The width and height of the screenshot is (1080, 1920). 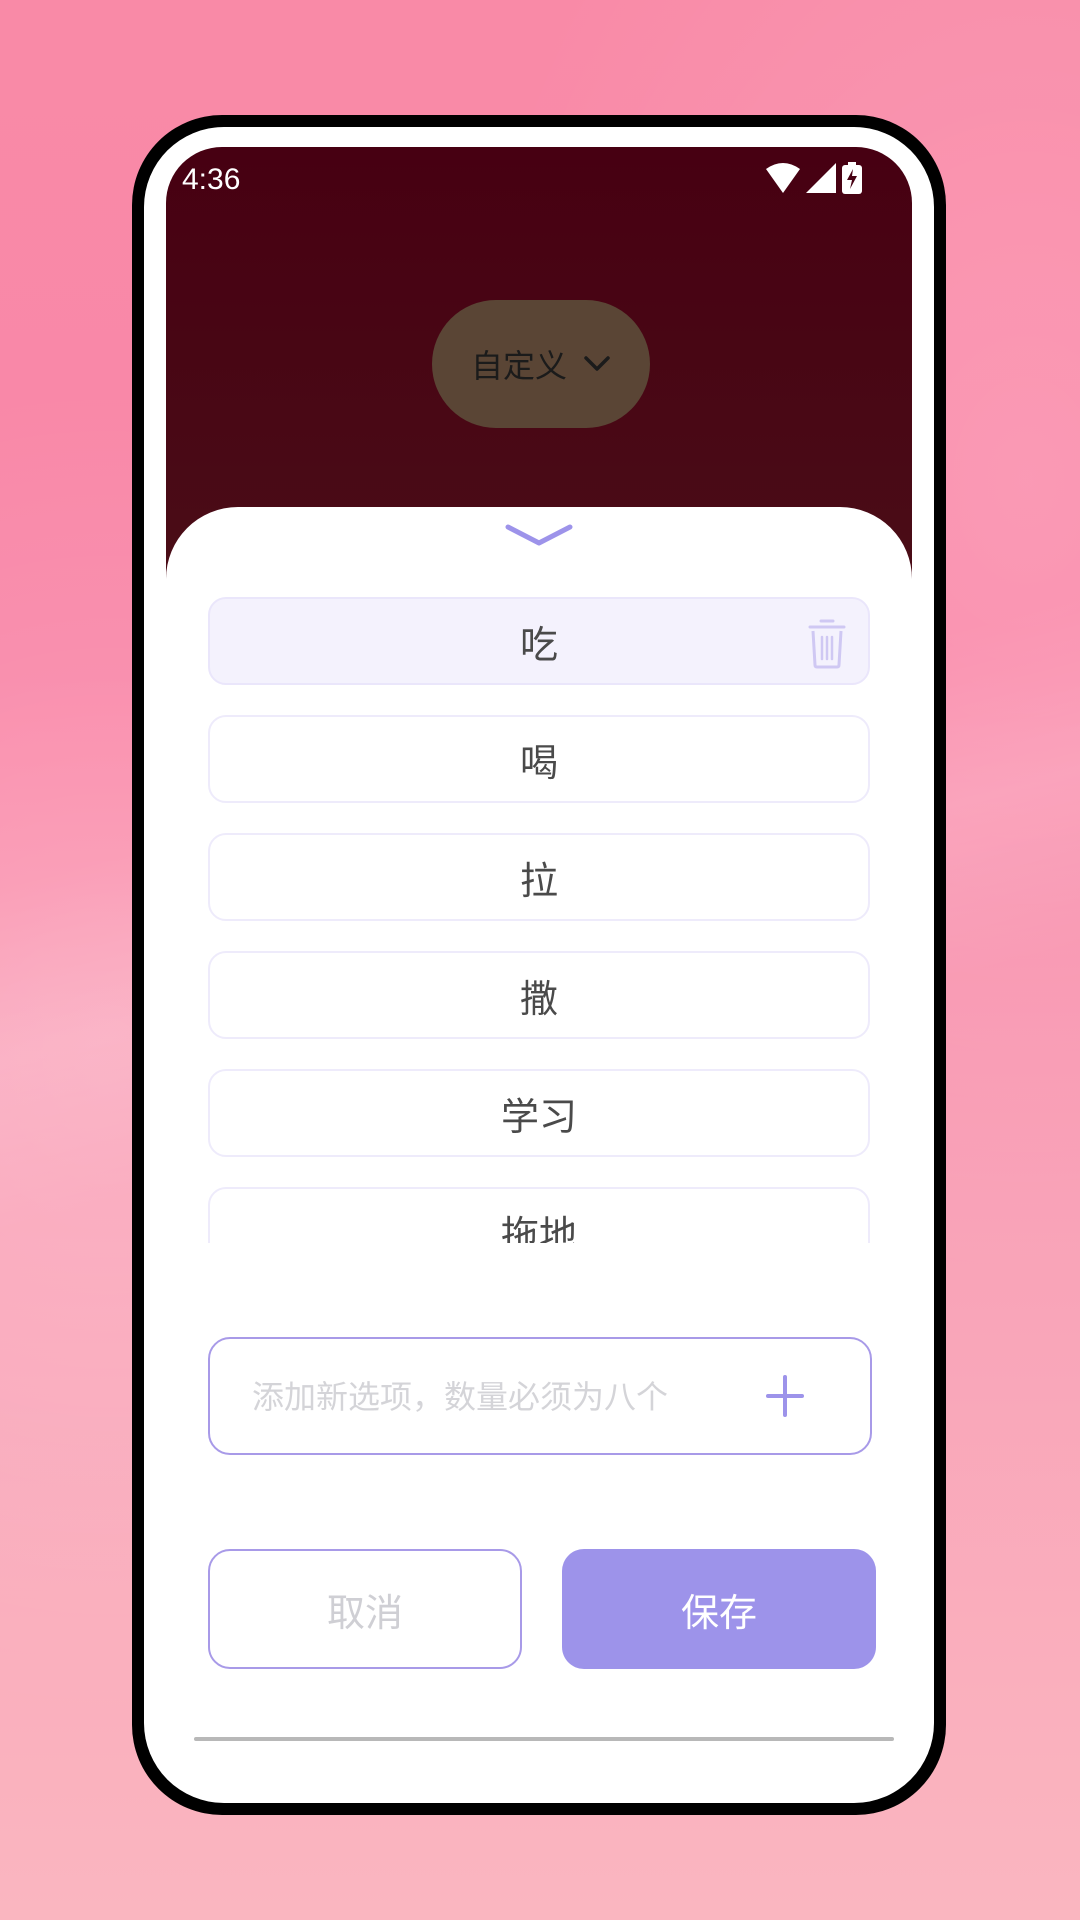 What do you see at coordinates (538, 998) in the screenshot?
I see `option-label: 撒` at bounding box center [538, 998].